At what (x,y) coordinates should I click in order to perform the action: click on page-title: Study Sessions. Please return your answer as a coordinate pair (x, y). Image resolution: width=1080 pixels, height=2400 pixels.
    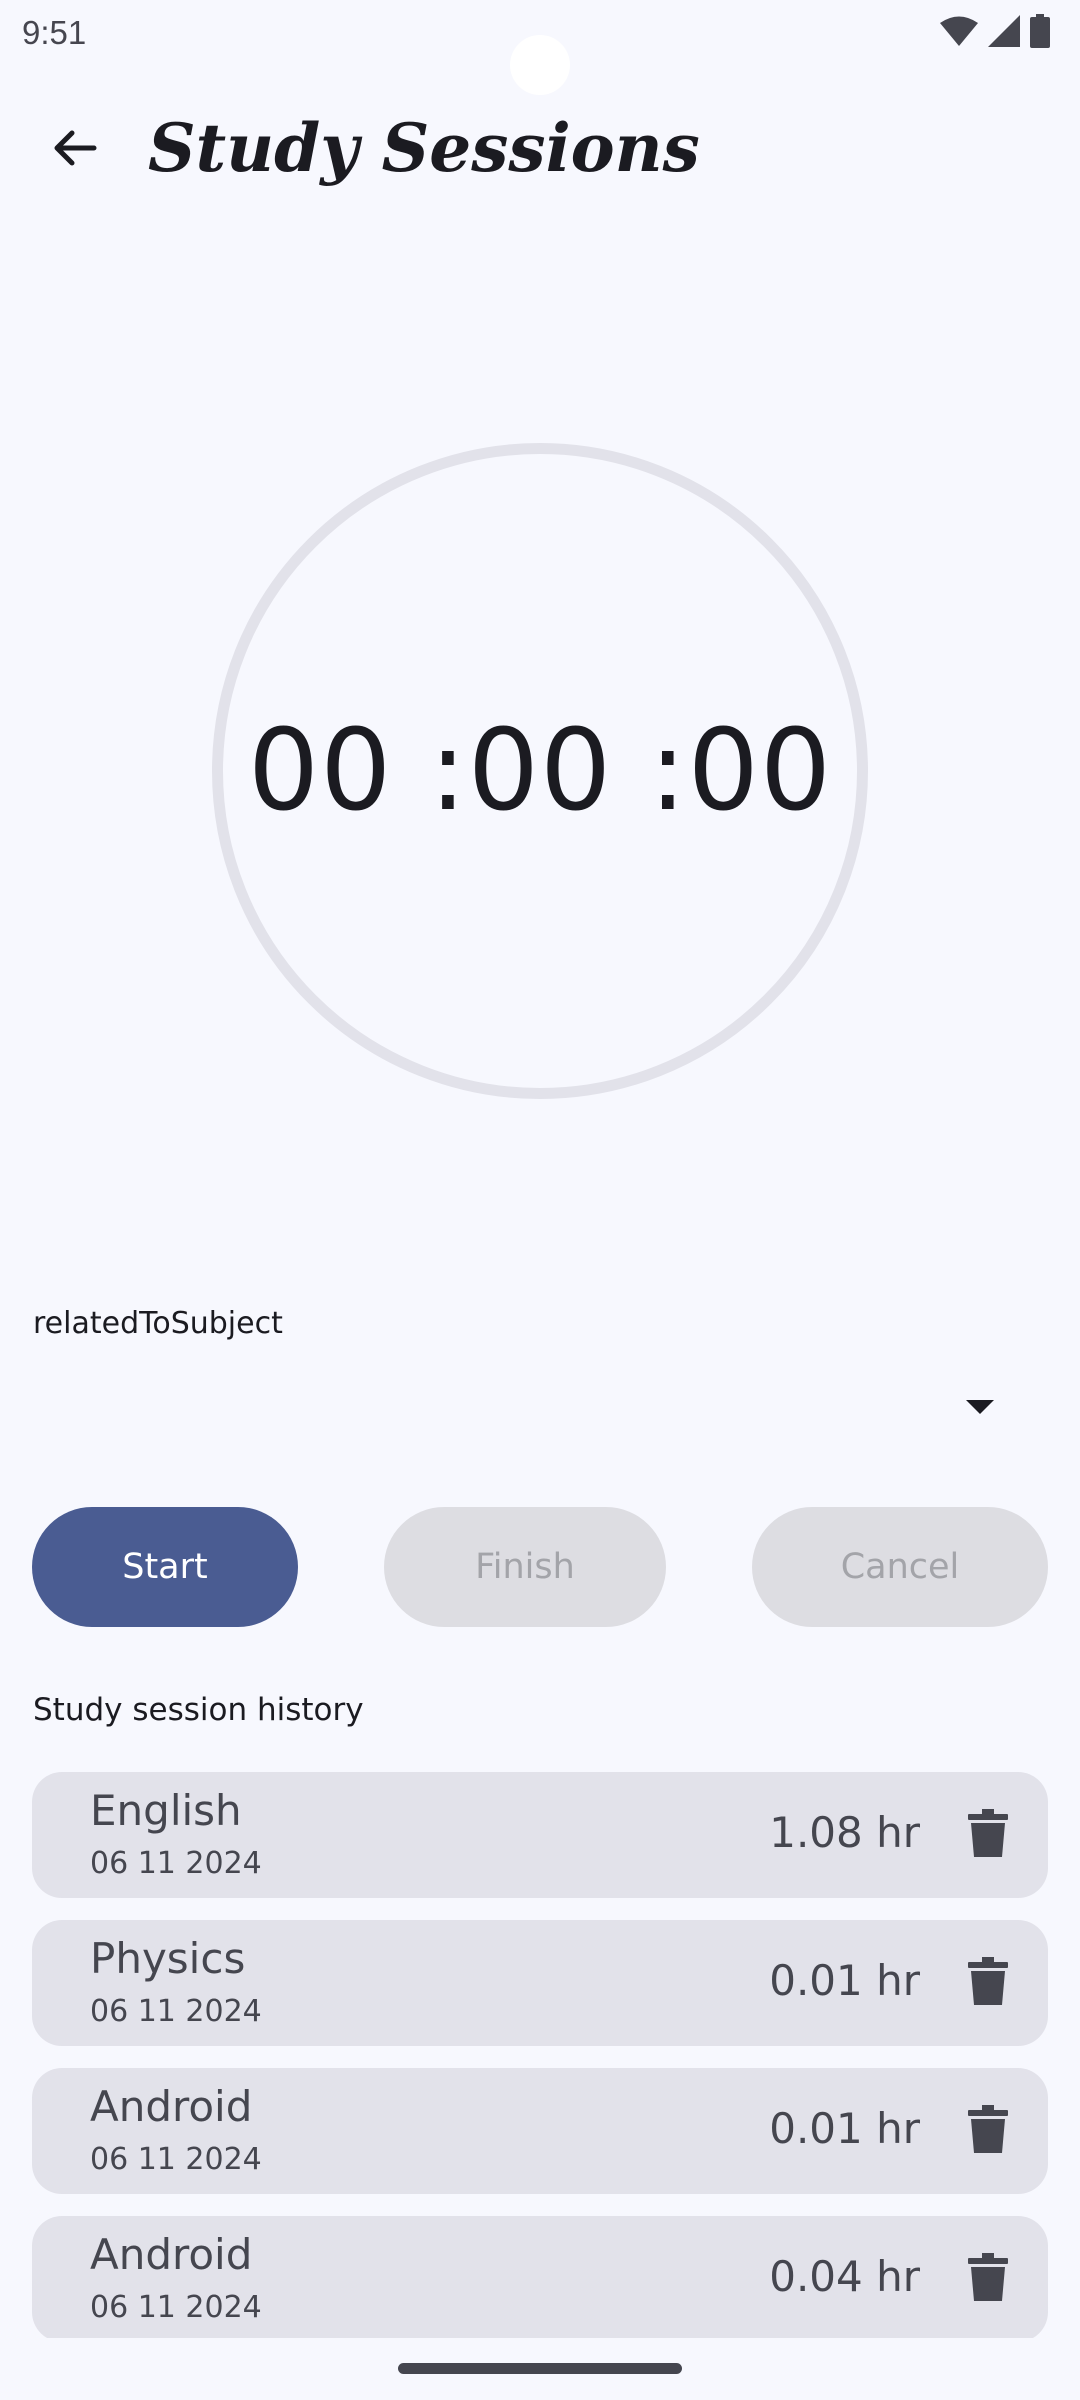
    Looking at the image, I should click on (424, 148).